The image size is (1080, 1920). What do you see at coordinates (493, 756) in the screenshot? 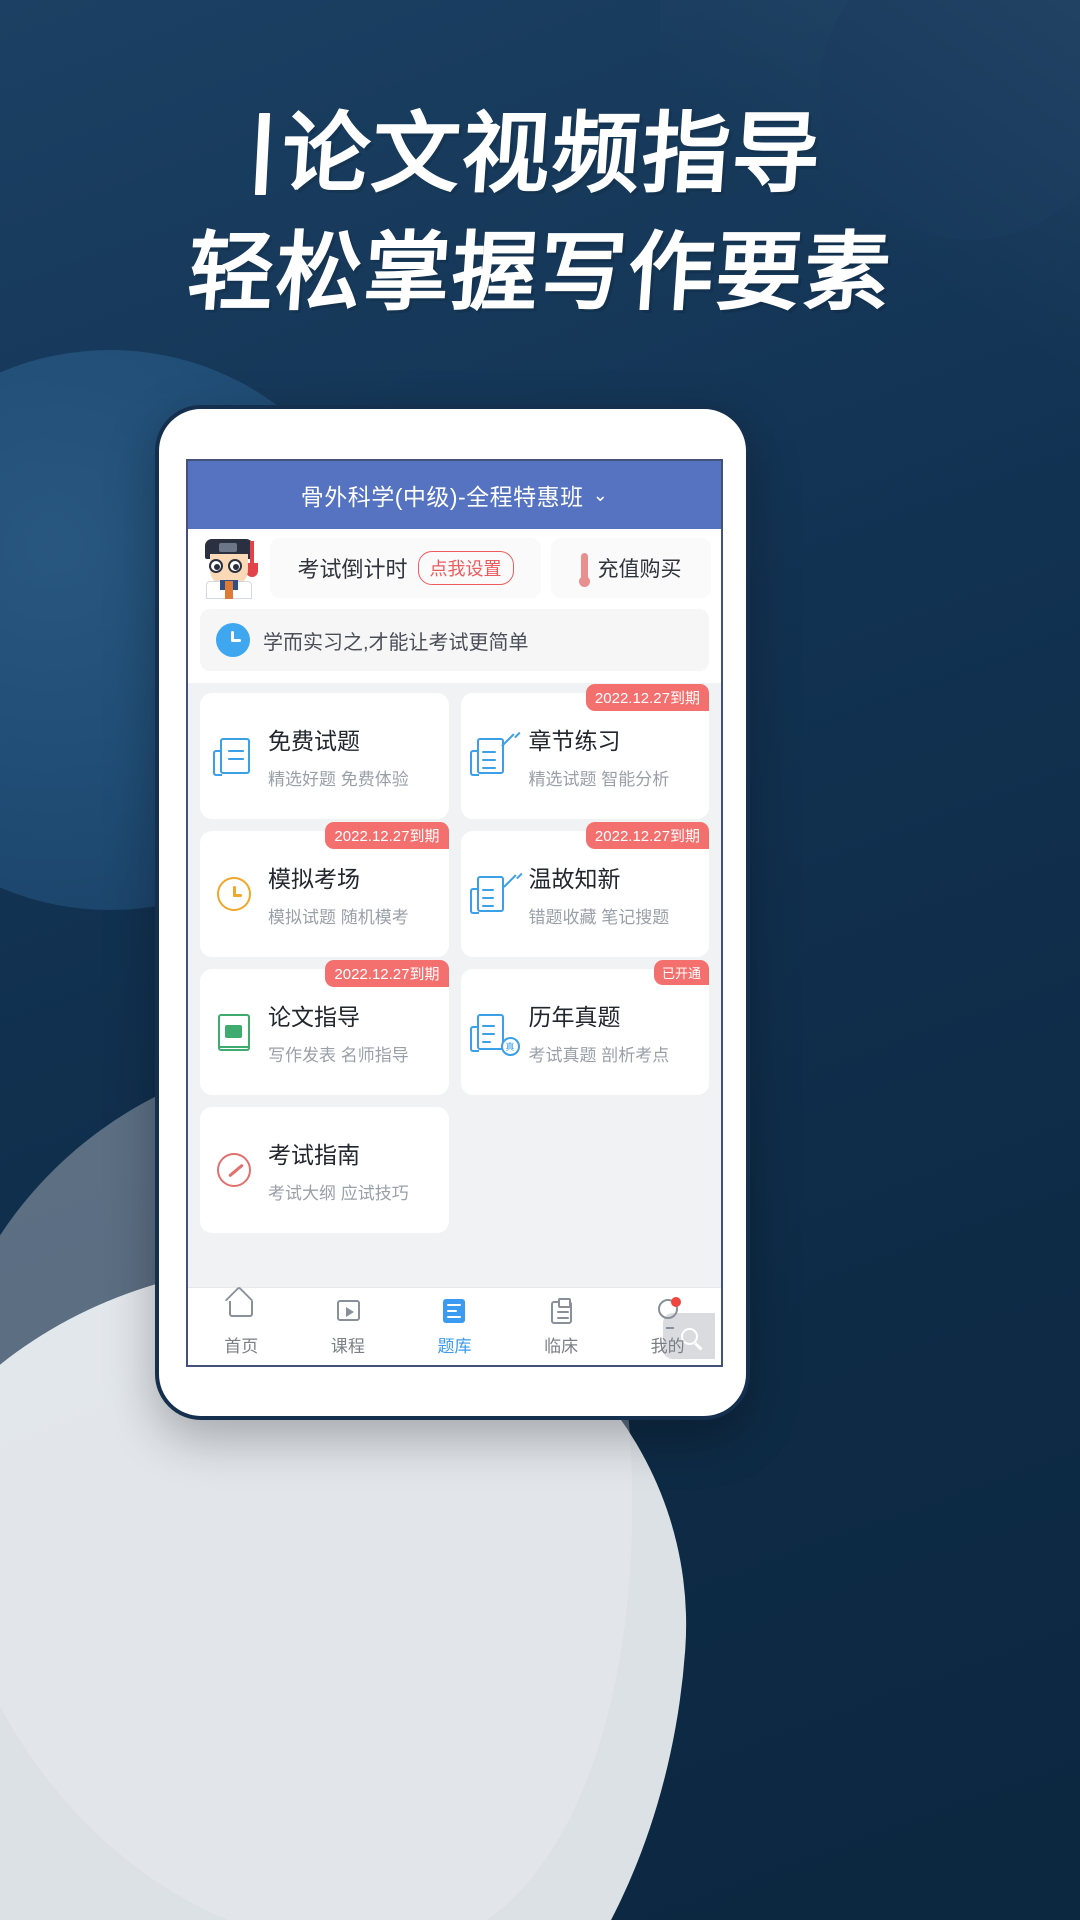
I see `document-edit-icon` at bounding box center [493, 756].